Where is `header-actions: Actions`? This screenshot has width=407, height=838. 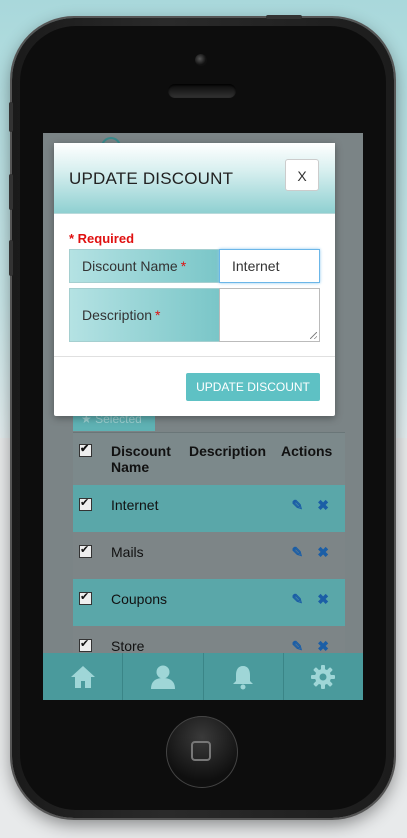 header-actions: Actions is located at coordinates (310, 458).